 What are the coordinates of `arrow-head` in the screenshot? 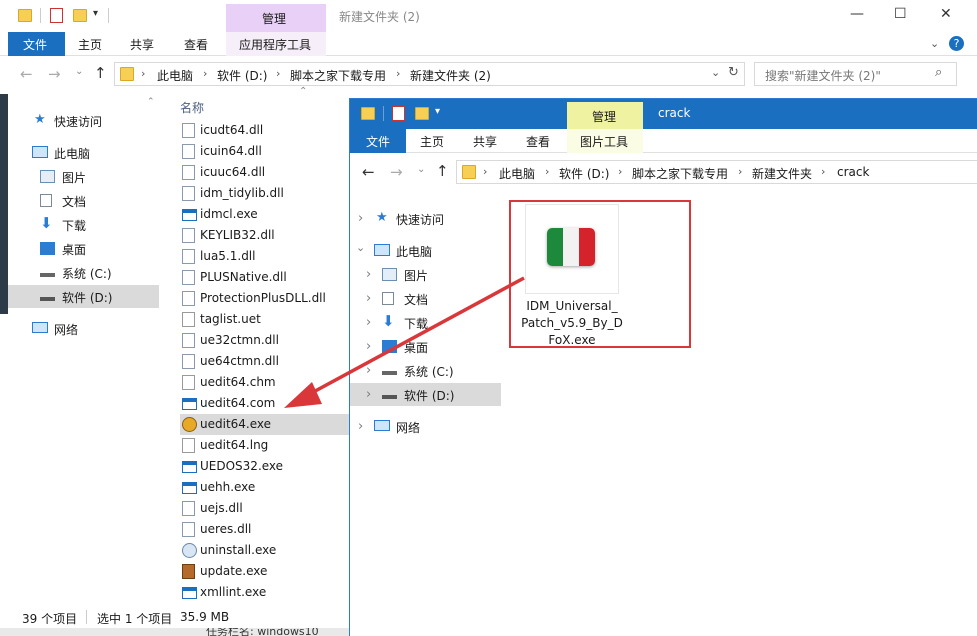 It's located at (303, 395).